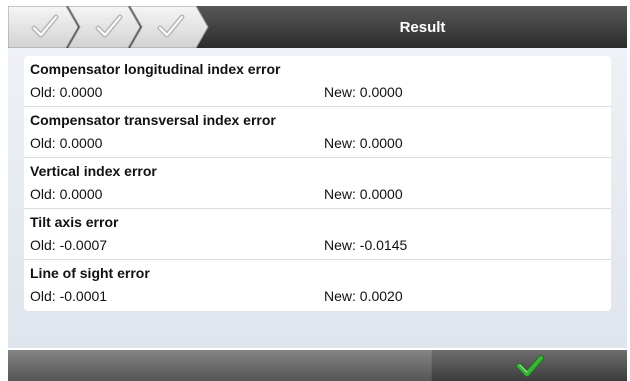 This screenshot has height=381, width=630. Describe the element at coordinates (153, 120) in the screenshot. I see `result-title: Compensator transversal index error` at that location.